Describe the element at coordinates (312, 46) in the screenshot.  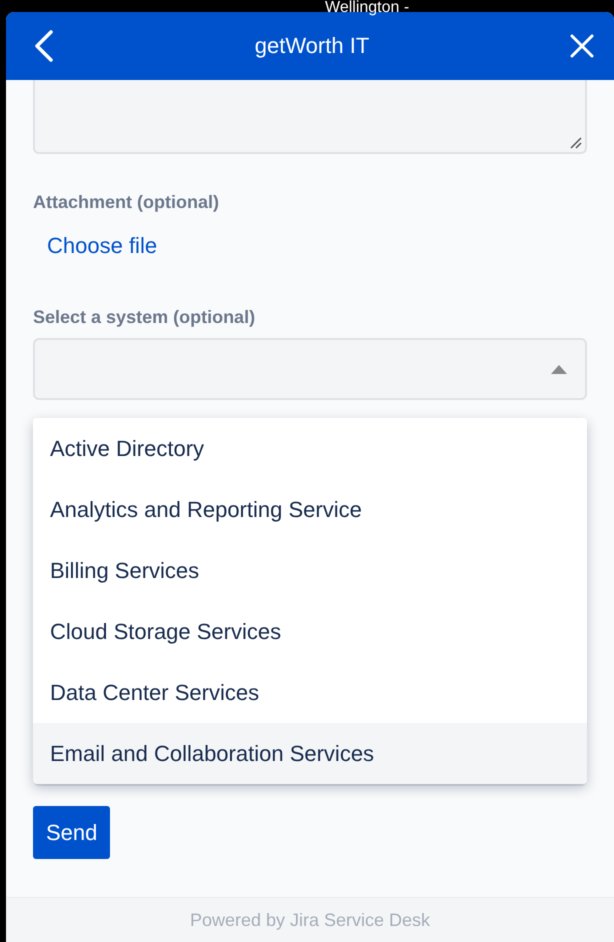
I see `window-title: getWorth IT` at that location.